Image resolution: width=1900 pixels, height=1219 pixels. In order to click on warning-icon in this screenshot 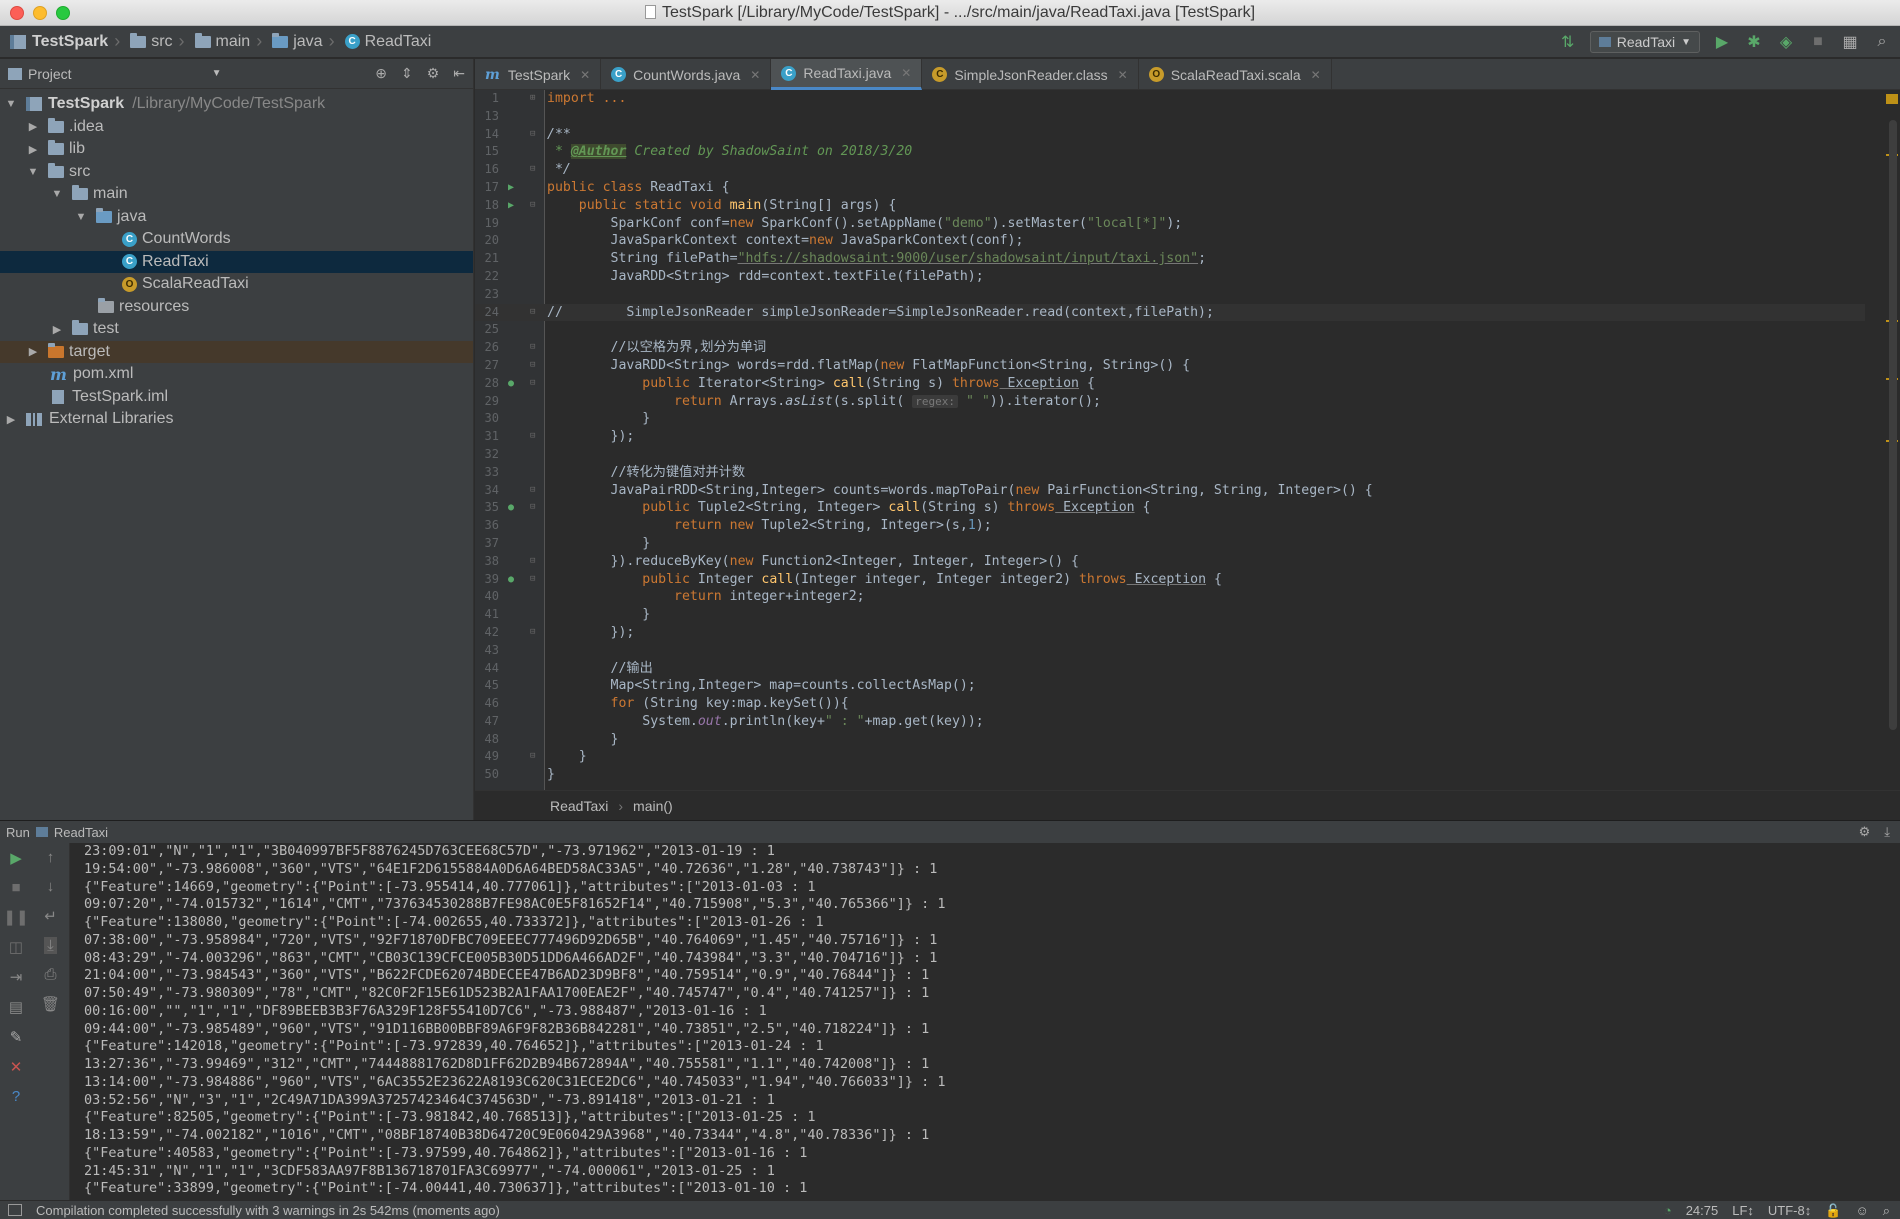, I will do `click(1892, 99)`.